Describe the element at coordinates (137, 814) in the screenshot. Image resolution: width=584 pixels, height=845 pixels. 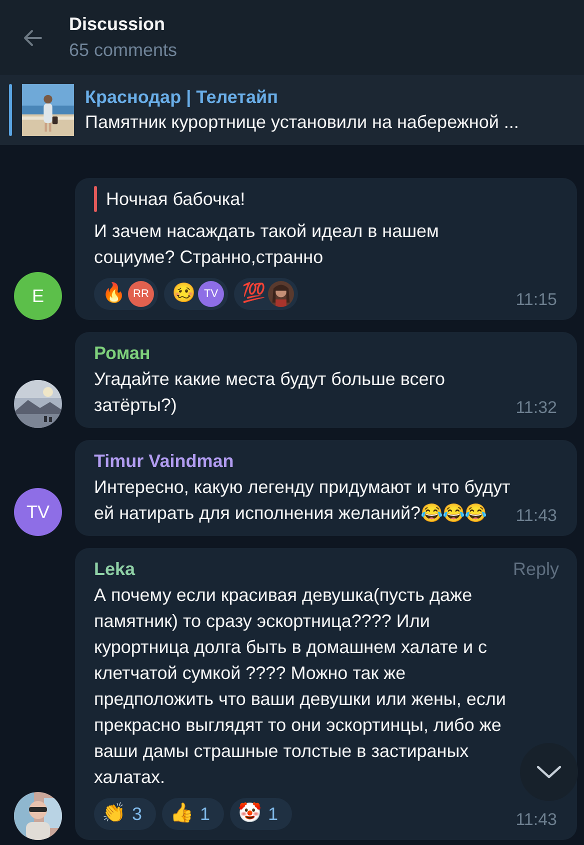
I see `reaction-count: 3` at that location.